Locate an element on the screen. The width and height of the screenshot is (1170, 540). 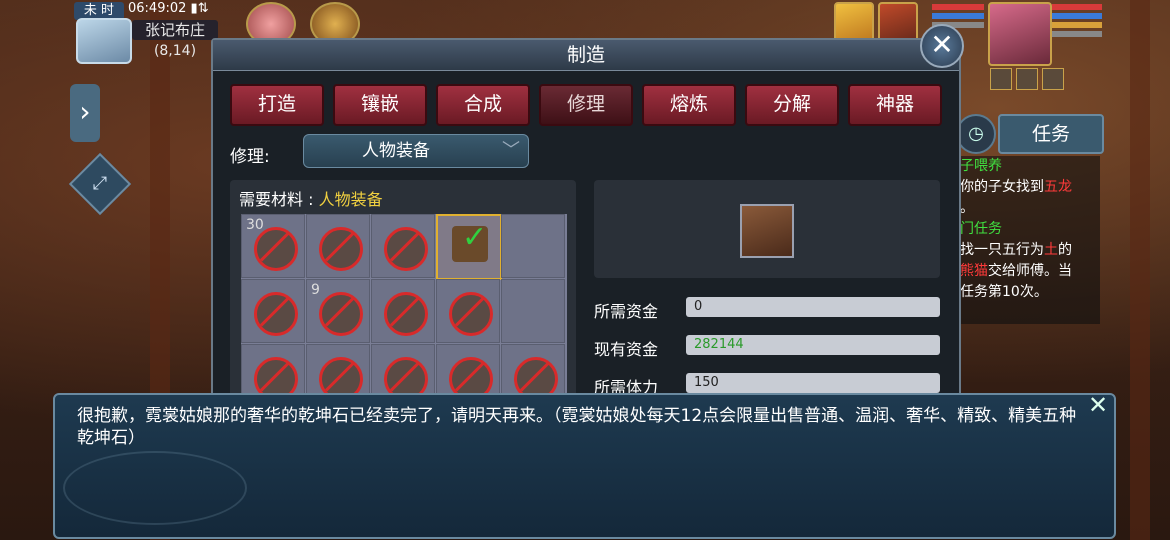
repair-category-select: 人物装备 ﹀ is located at coordinates (416, 151).